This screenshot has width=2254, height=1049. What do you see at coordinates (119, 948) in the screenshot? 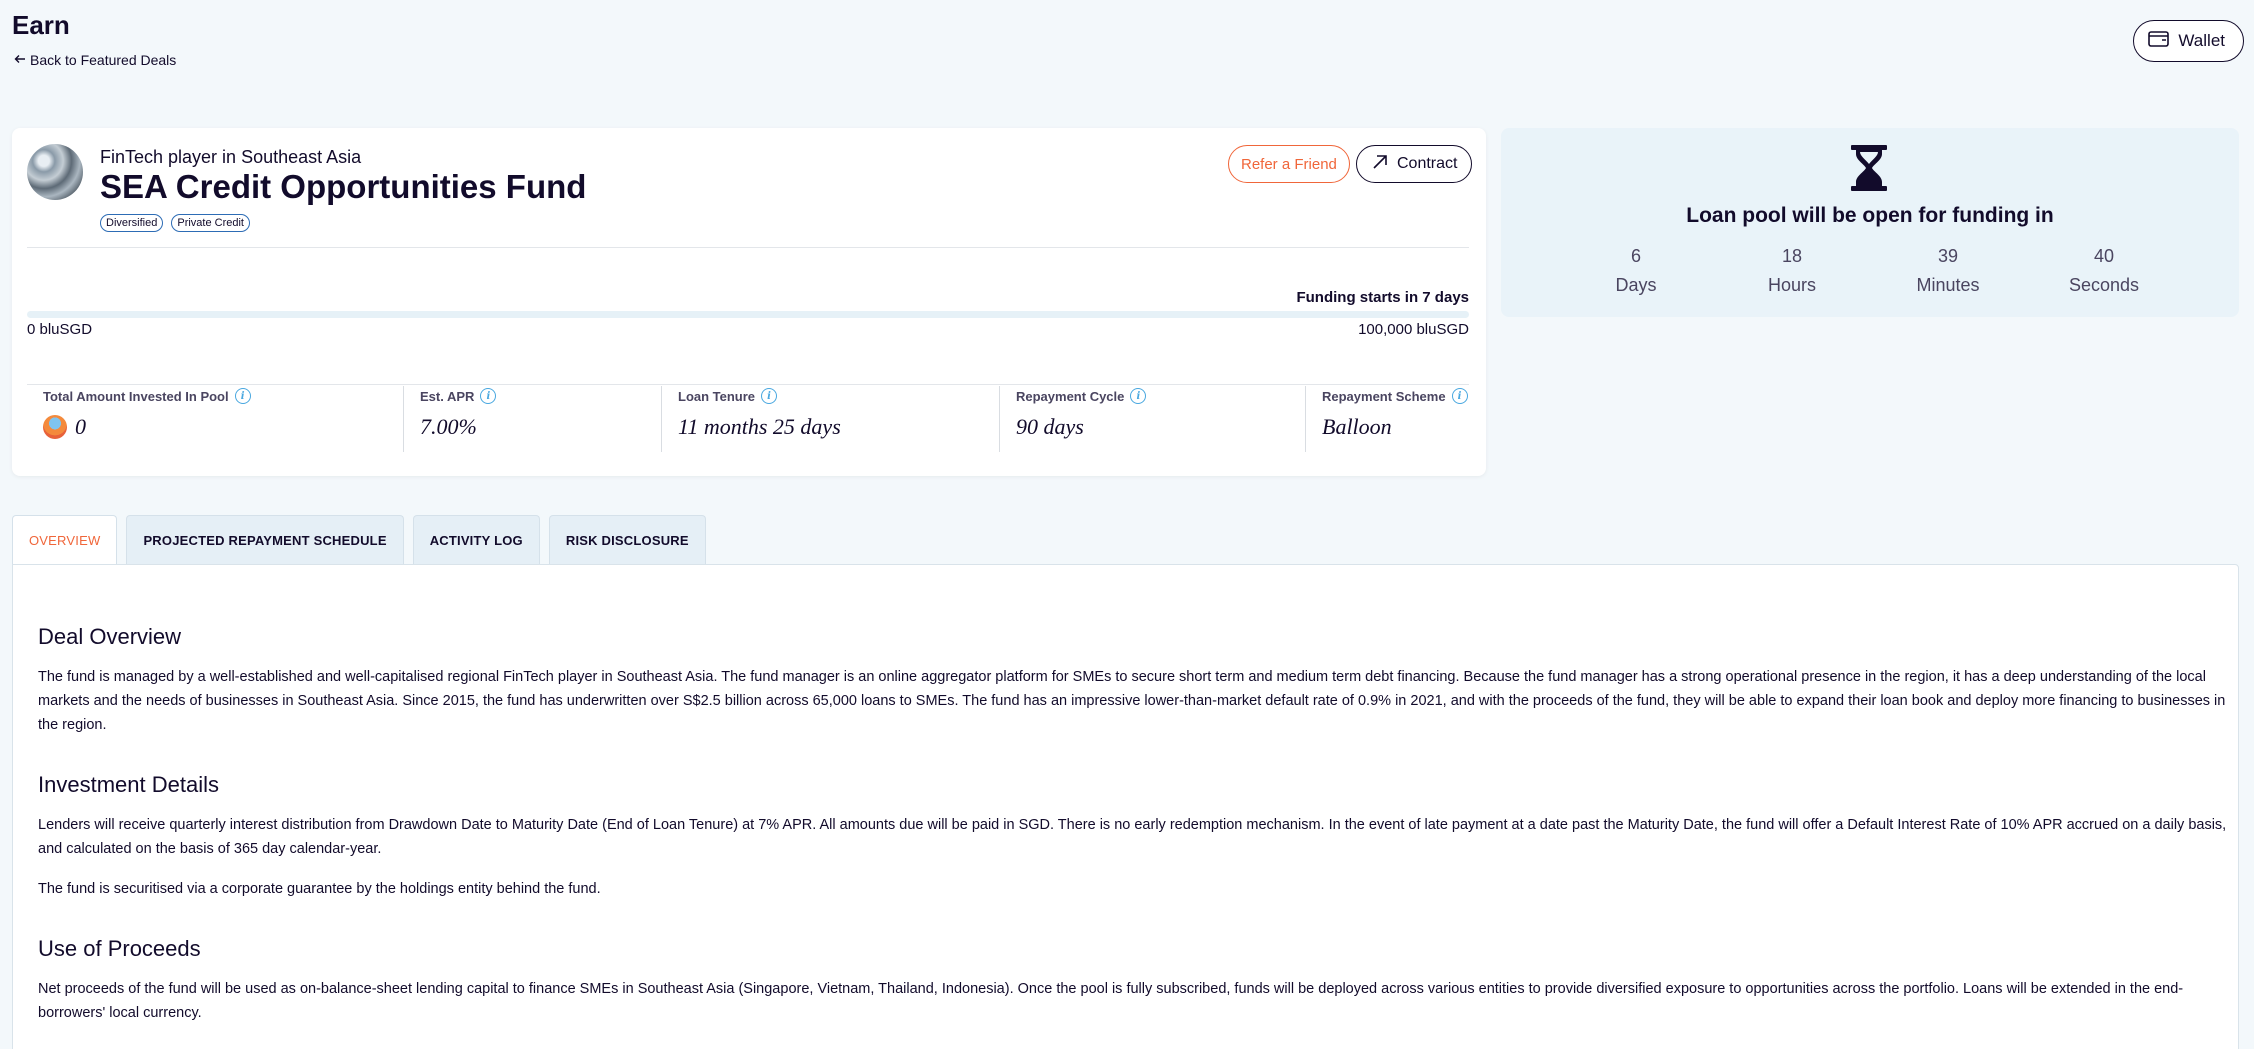
I see `use-of-proceeds-heading: Use of Proceeds` at bounding box center [119, 948].